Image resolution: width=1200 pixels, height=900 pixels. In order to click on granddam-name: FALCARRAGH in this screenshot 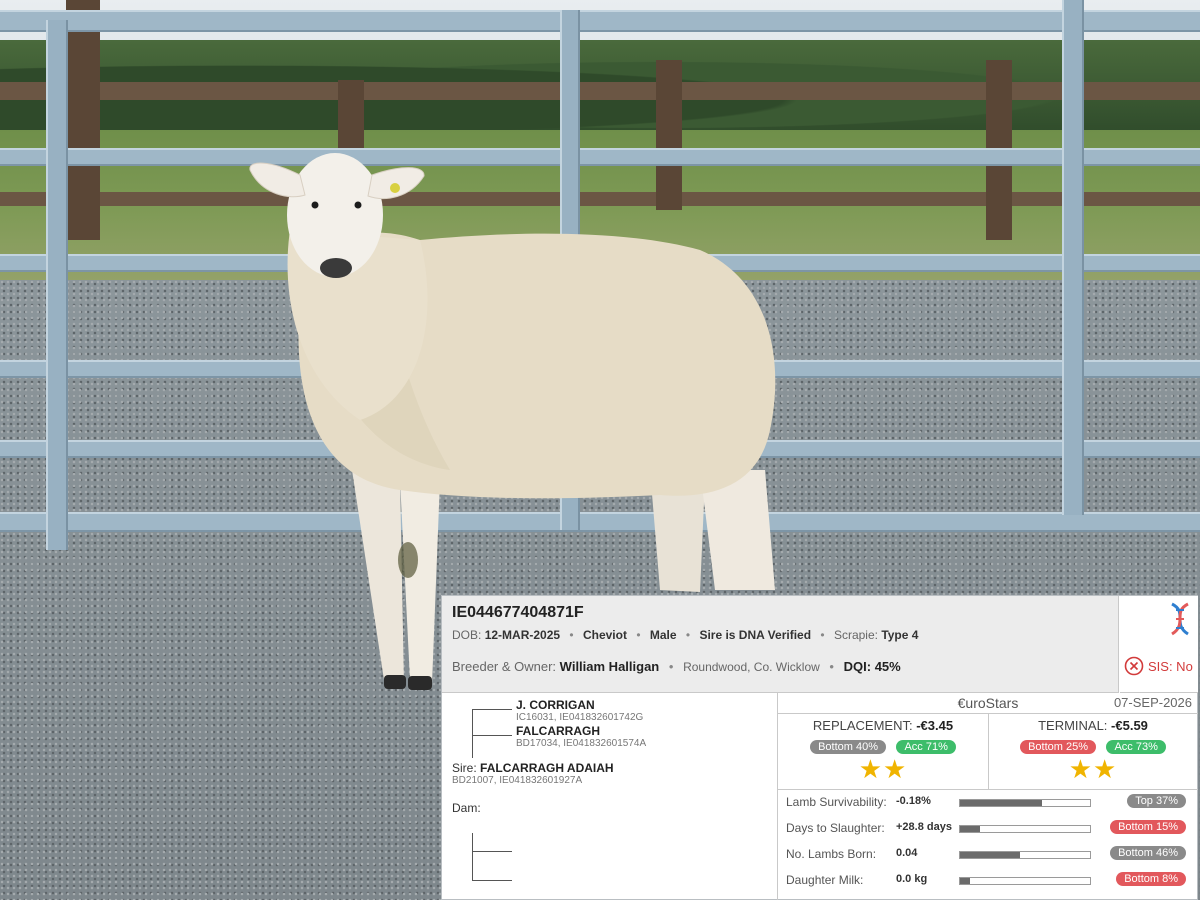, I will do `click(558, 731)`.